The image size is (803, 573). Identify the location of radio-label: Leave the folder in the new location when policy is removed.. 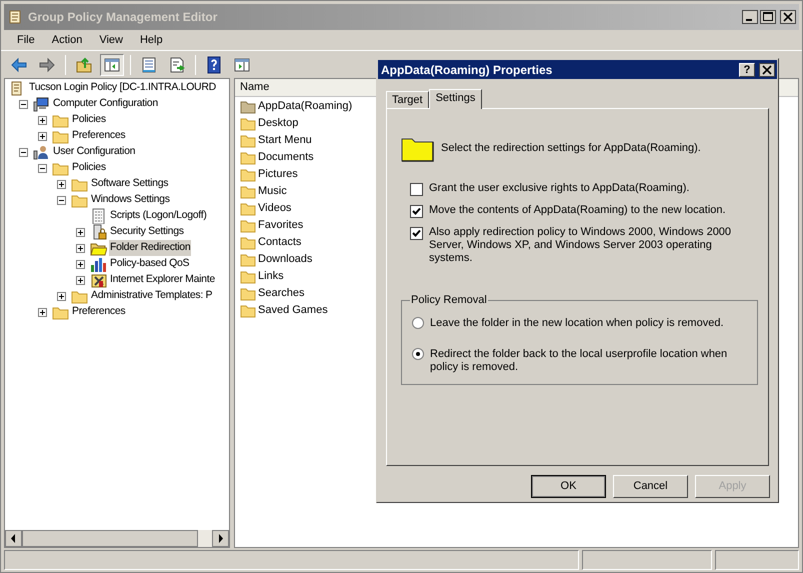
(580, 323).